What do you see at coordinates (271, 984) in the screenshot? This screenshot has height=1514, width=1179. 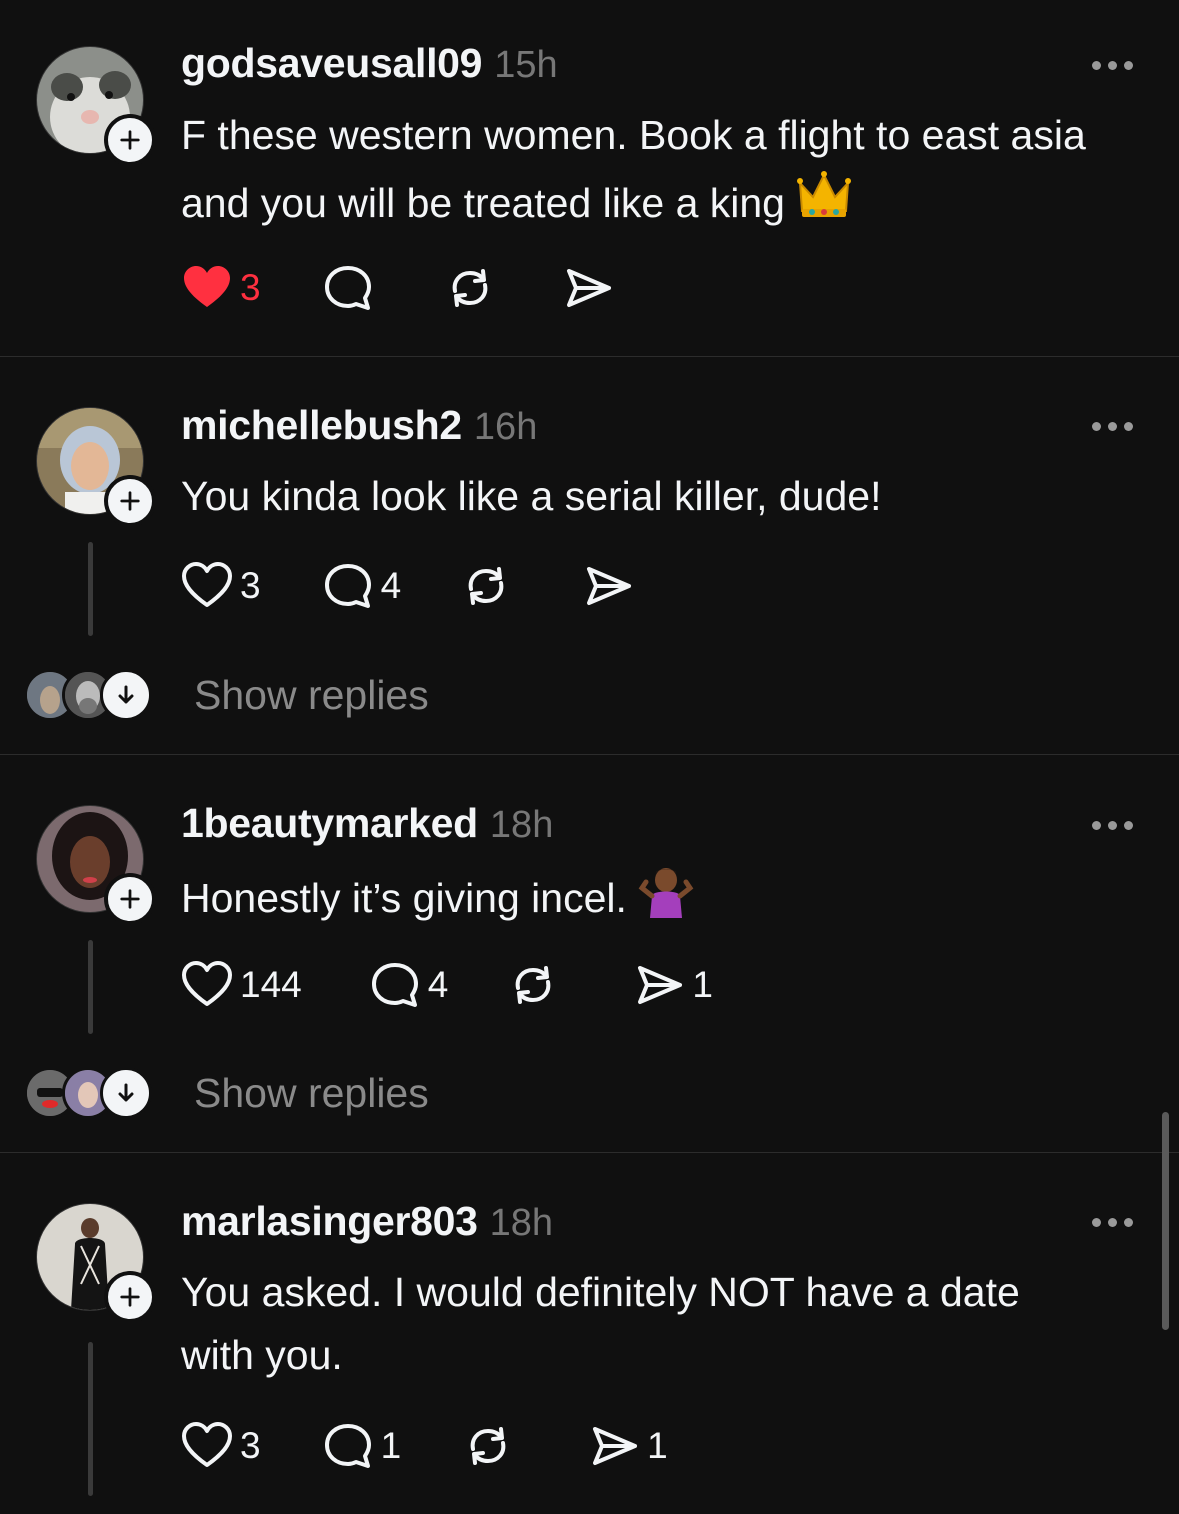 I see `like-count: 144` at bounding box center [271, 984].